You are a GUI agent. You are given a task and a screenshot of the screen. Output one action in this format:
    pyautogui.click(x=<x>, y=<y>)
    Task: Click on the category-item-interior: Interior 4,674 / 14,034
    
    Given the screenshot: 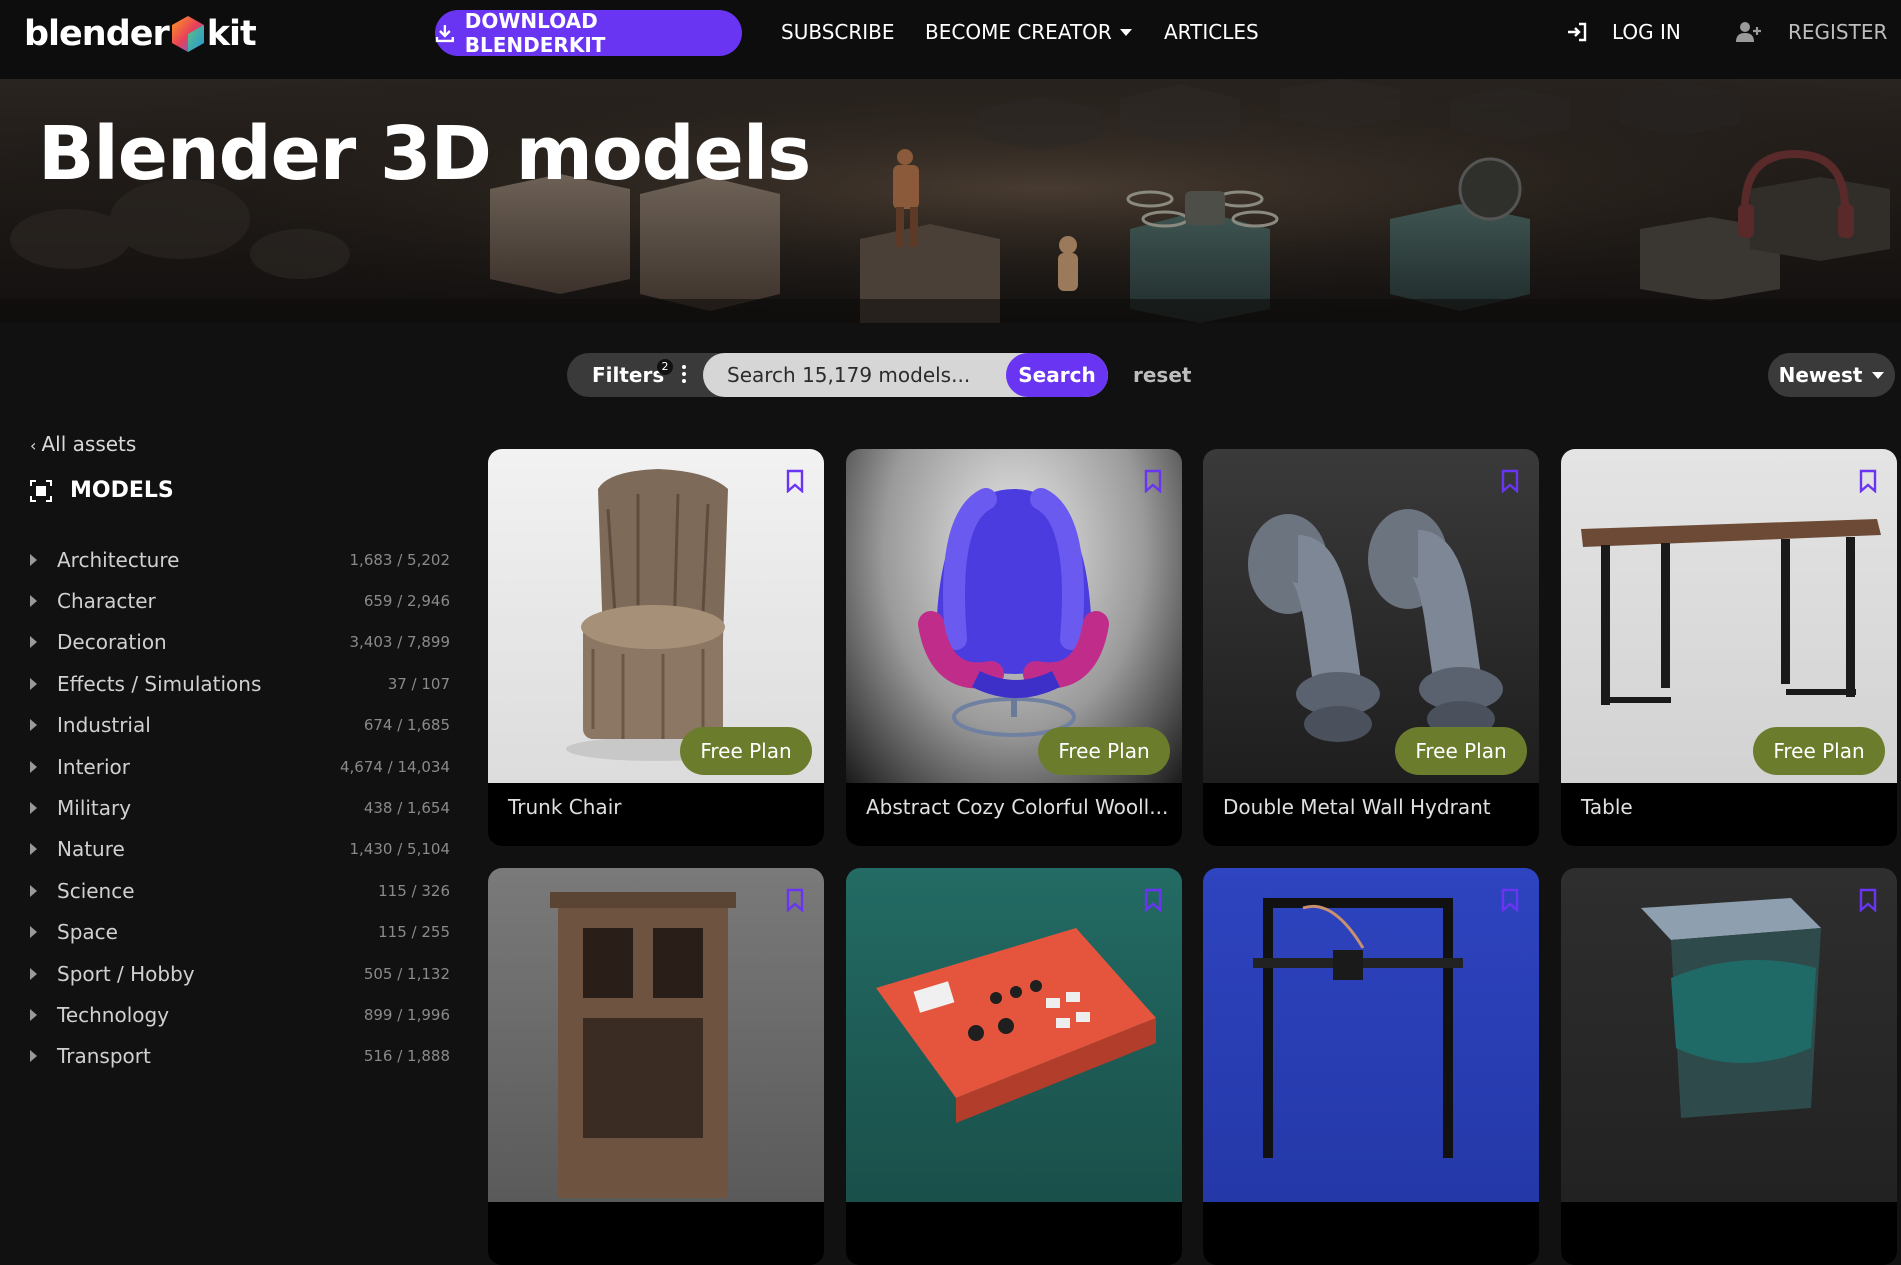 What is the action you would take?
    pyautogui.click(x=240, y=766)
    